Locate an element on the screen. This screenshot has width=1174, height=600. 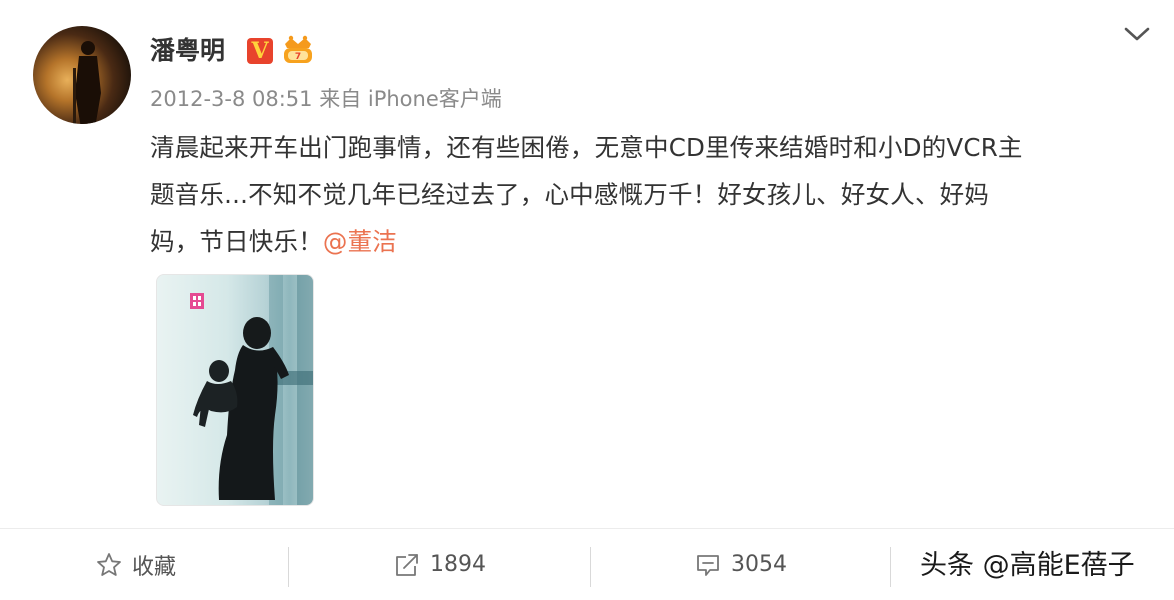
post-source: 来自 iPhone客户端 is located at coordinates (410, 99).